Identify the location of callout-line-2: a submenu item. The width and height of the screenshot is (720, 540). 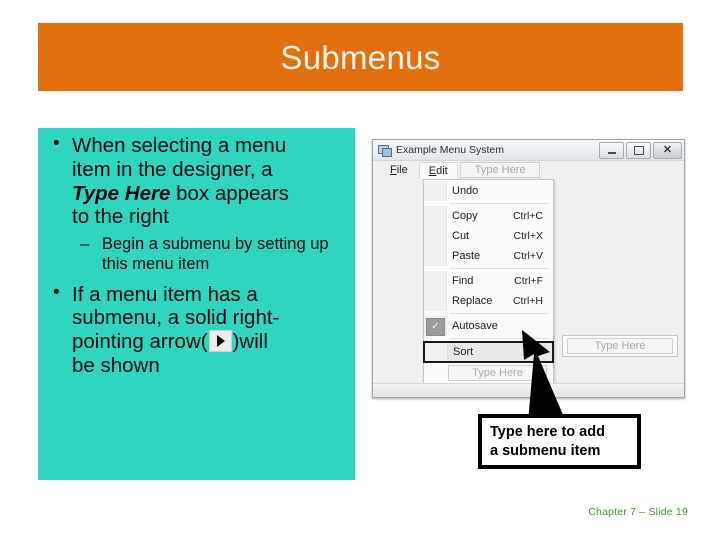
(545, 450).